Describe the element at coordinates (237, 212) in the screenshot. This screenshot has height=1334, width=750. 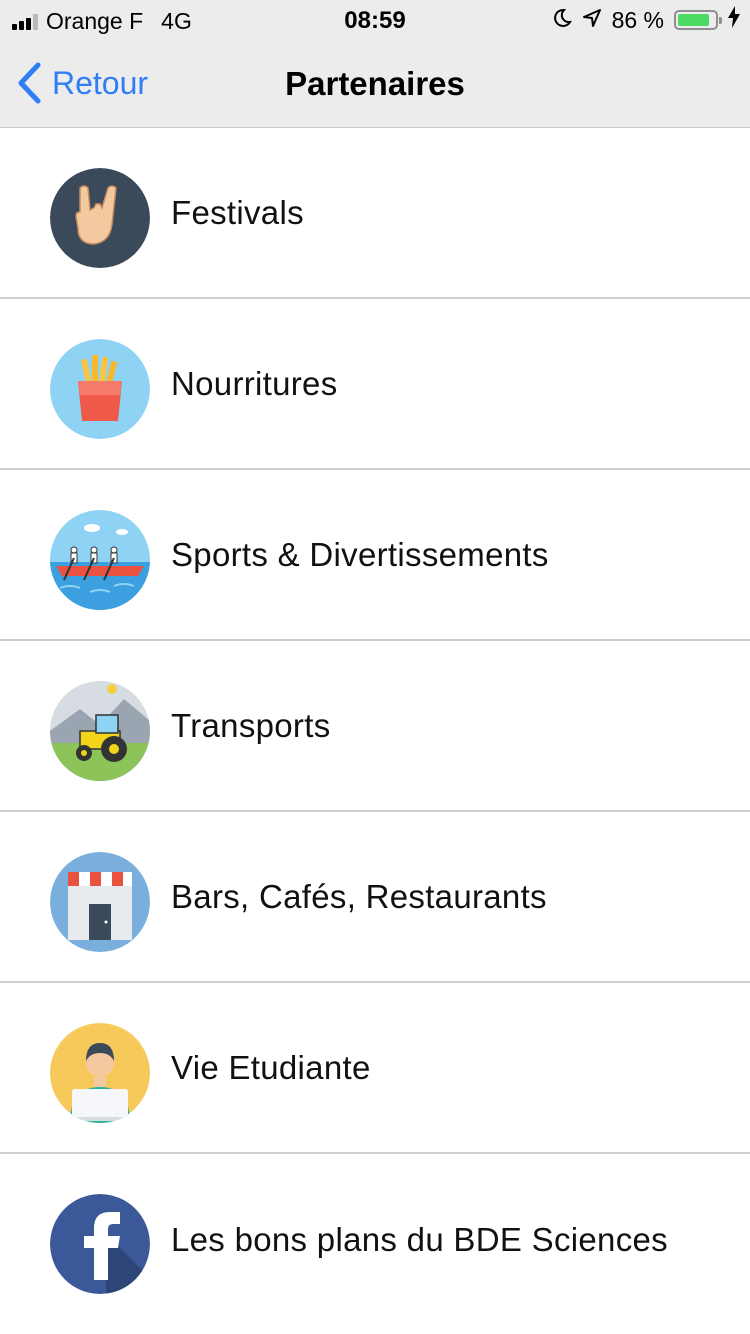
I see `list-item-label: Festivals` at that location.